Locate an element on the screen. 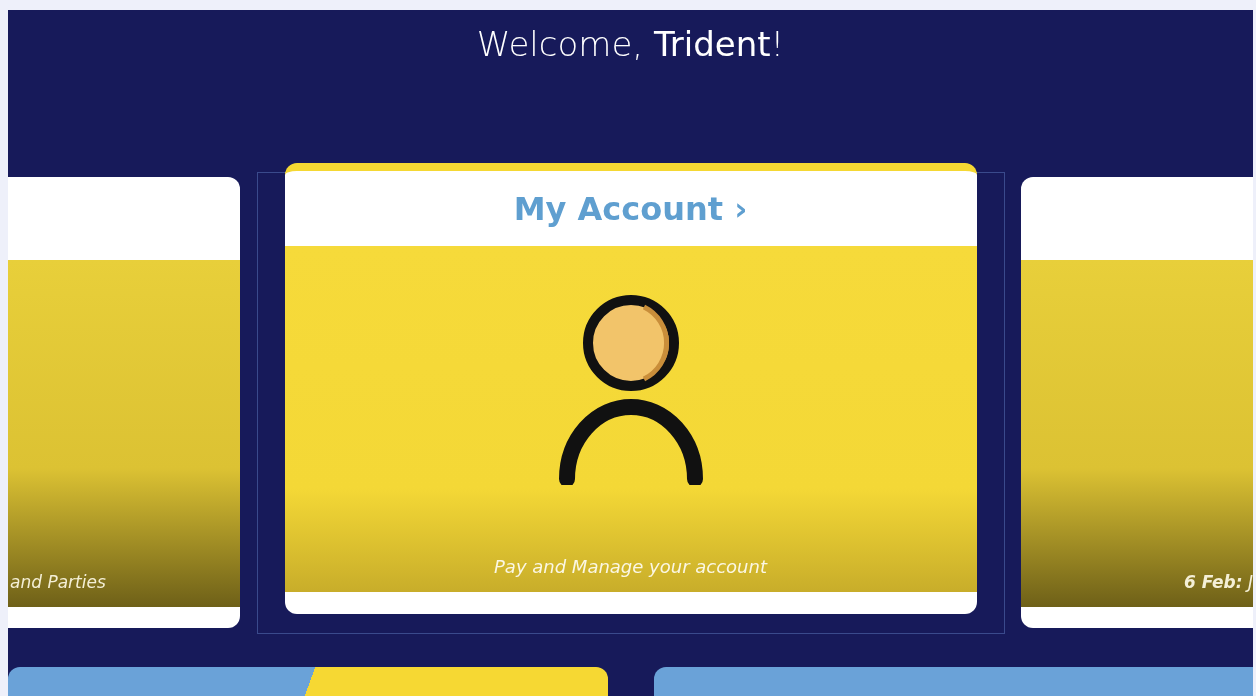  welcome-heading: Welcome, Trident! is located at coordinates (630, 44).